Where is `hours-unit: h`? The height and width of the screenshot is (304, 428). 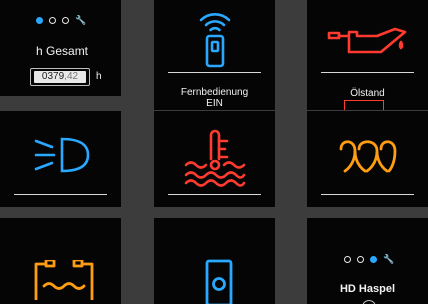
hours-unit: h is located at coordinates (99, 76).